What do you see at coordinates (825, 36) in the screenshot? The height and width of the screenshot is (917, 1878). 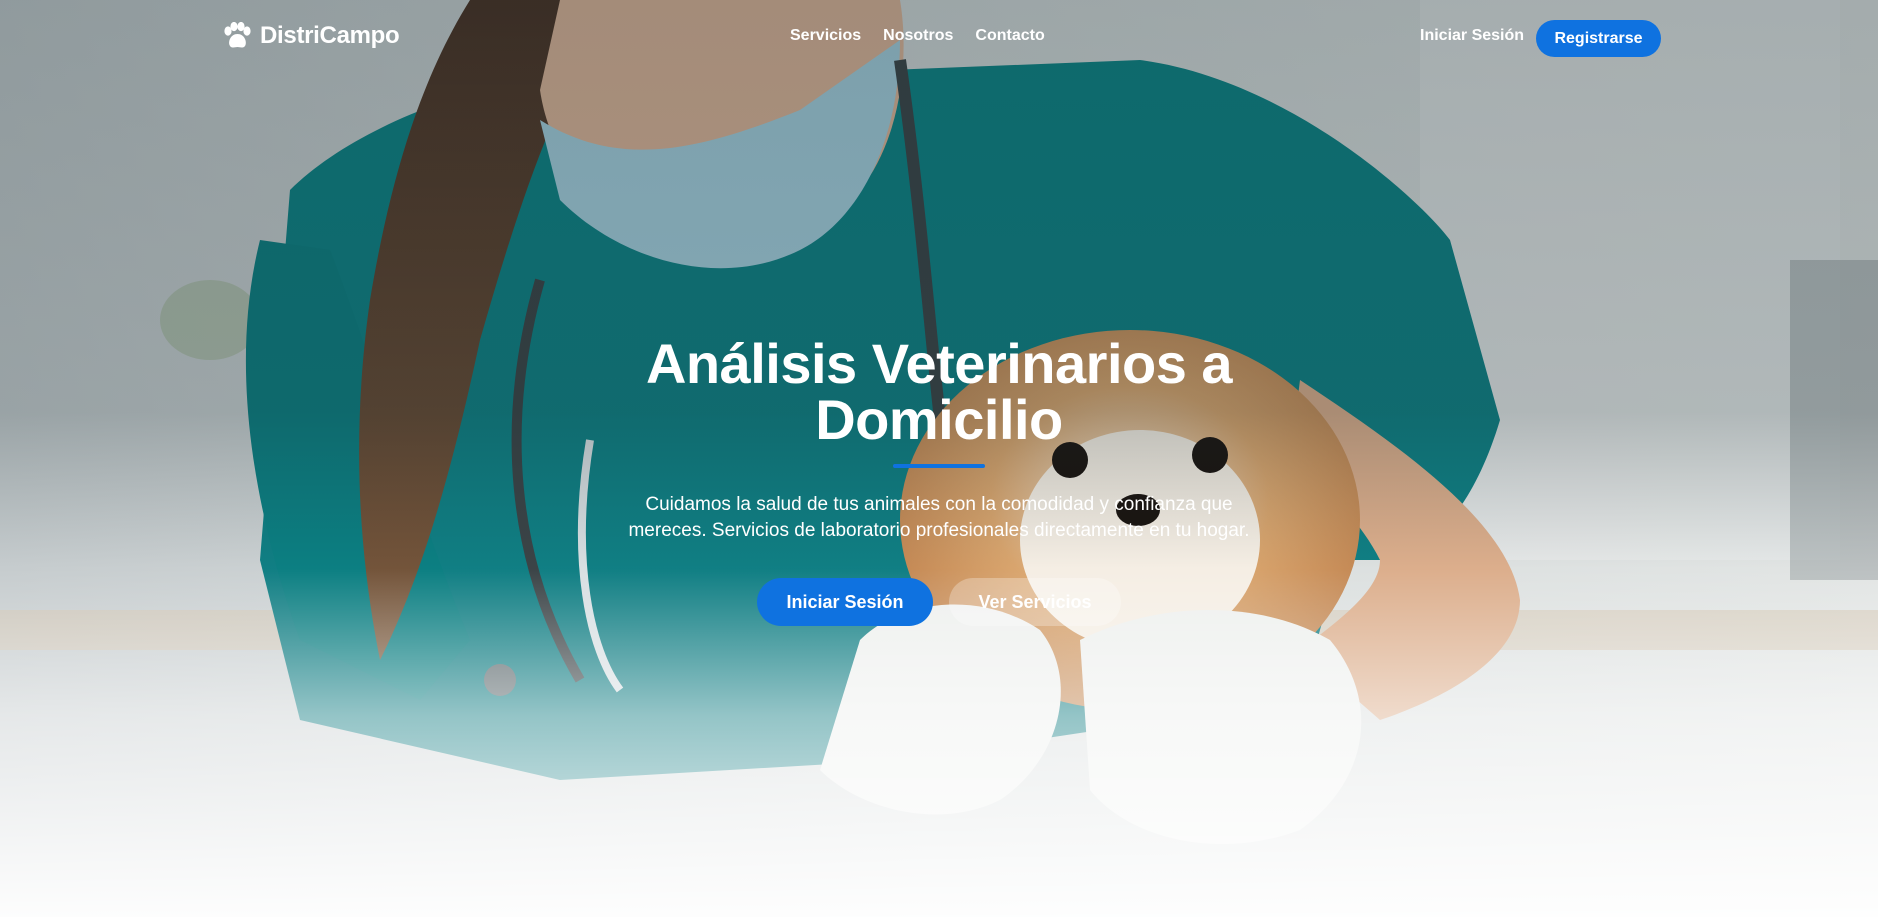 I see `nav-link-servicios: Servicios` at bounding box center [825, 36].